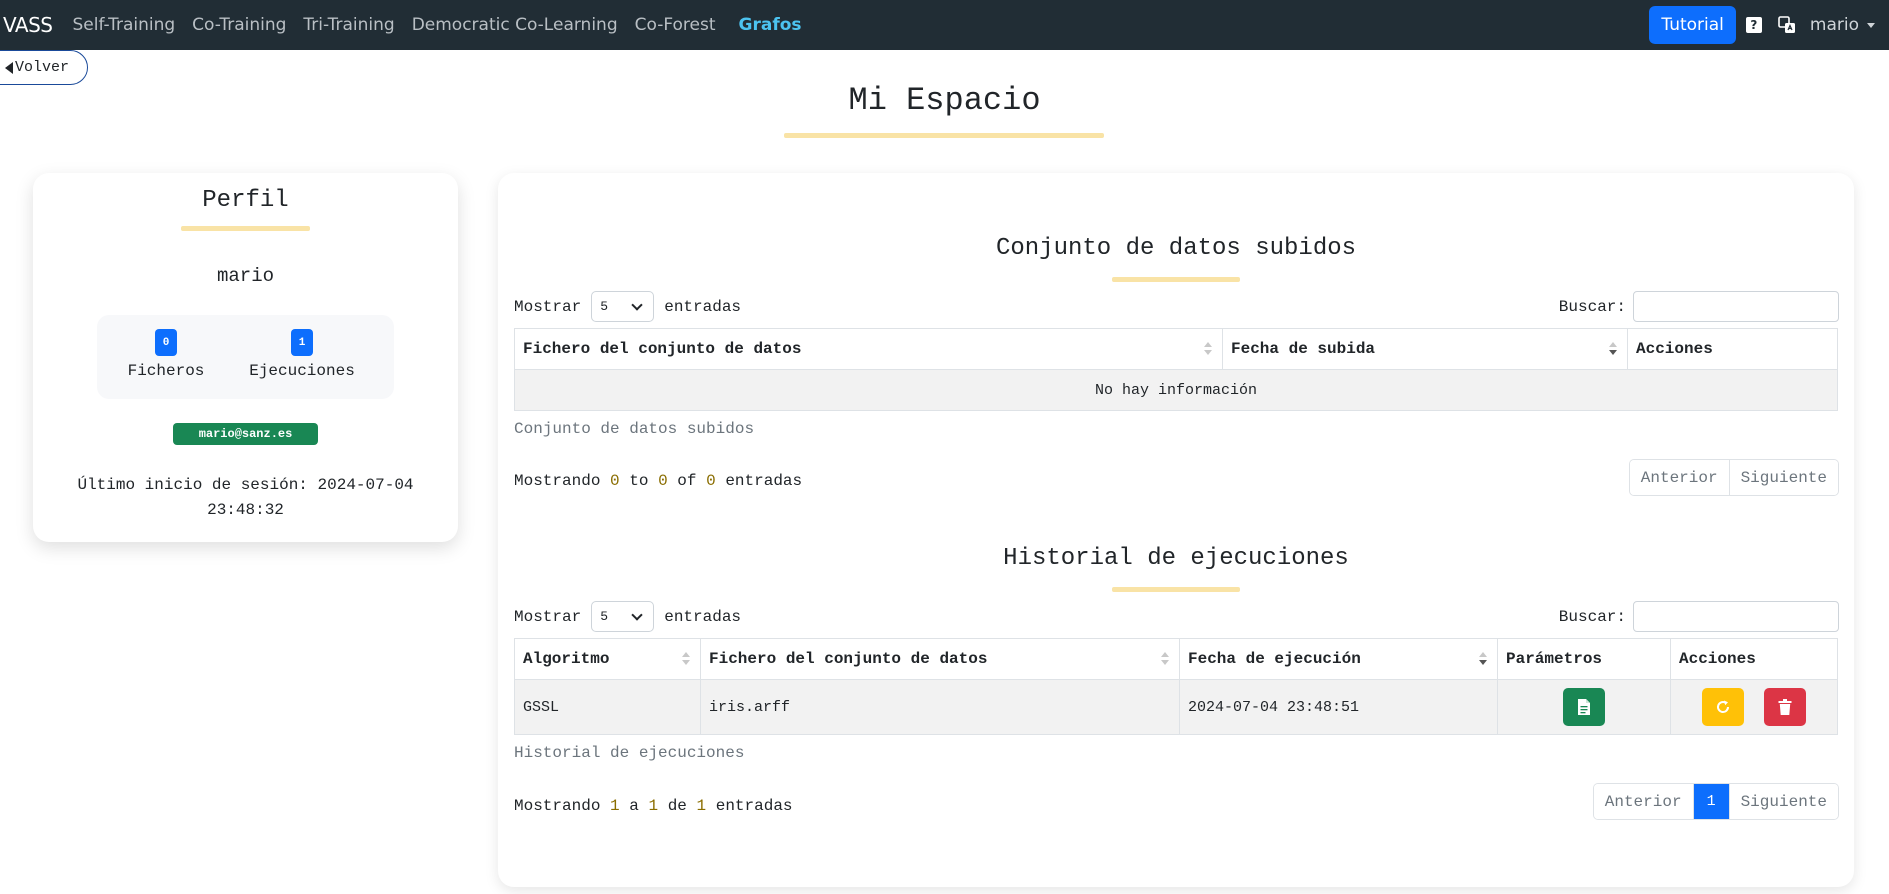  What do you see at coordinates (1176, 558) in the screenshot?
I see `history-title: Historial de ejecuciones` at bounding box center [1176, 558].